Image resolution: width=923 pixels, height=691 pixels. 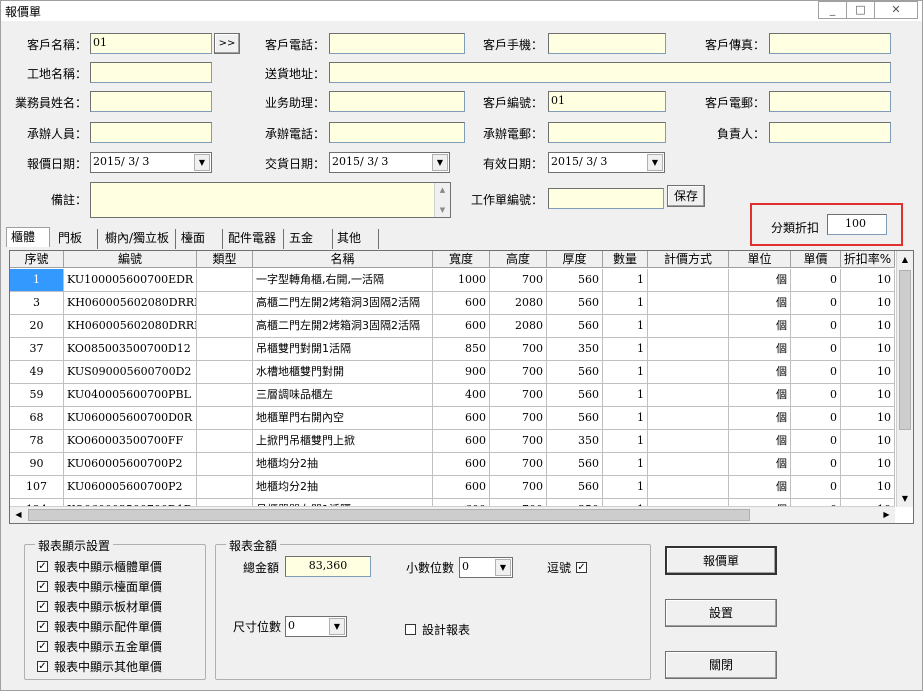 What do you see at coordinates (832, 10) in the screenshot?
I see `minimize-button: _` at bounding box center [832, 10].